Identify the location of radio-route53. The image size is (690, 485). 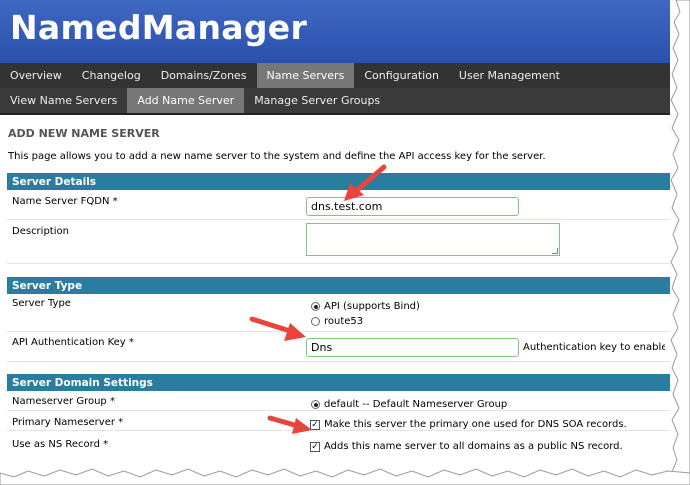
(315, 321).